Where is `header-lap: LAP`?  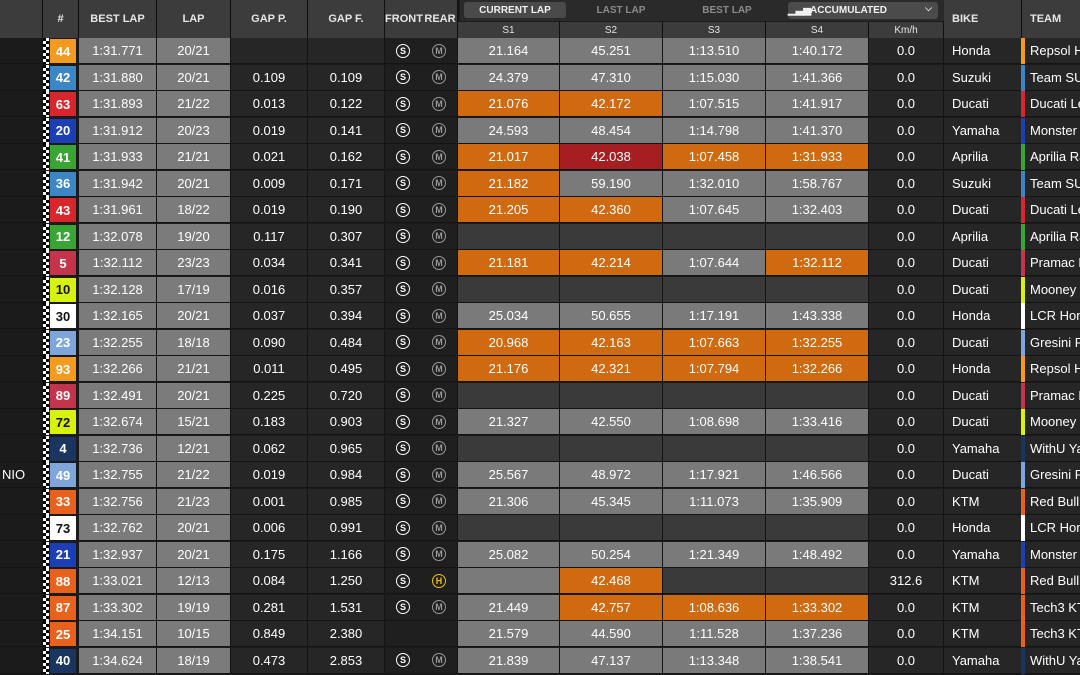
header-lap: LAP is located at coordinates (194, 19).